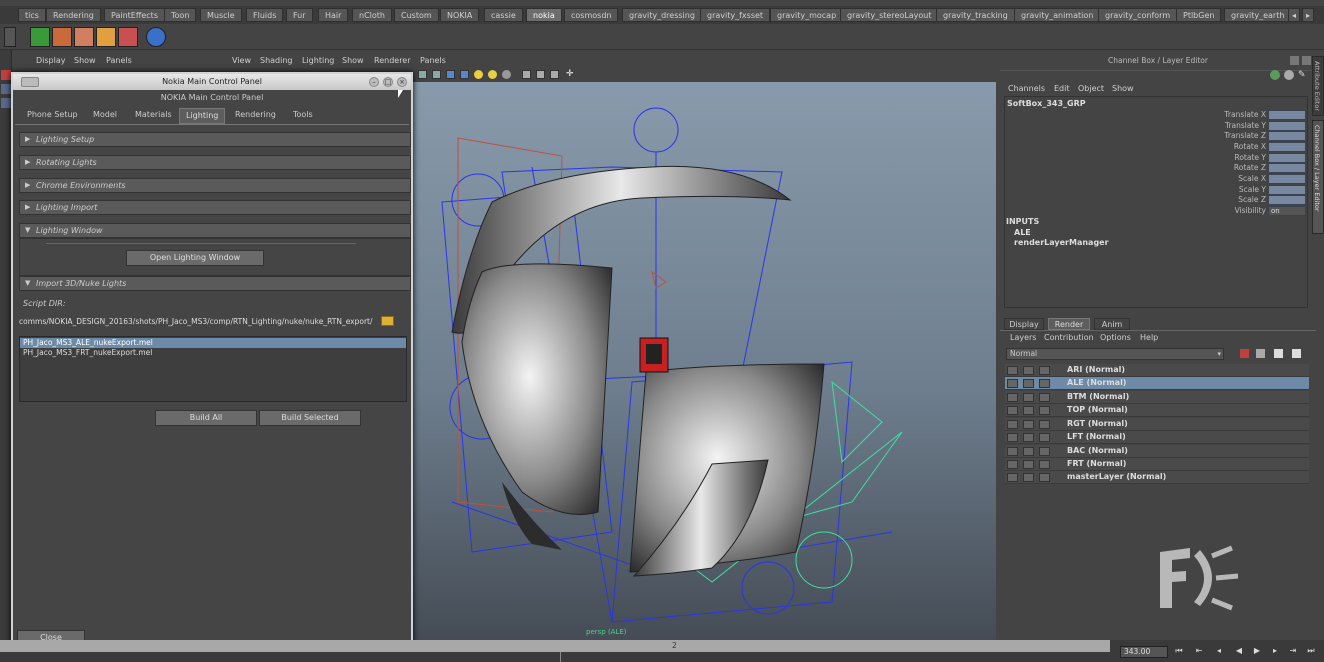 This screenshot has height=662, width=1324. I want to click on current-frame-field: 343.00, so click(1144, 652).